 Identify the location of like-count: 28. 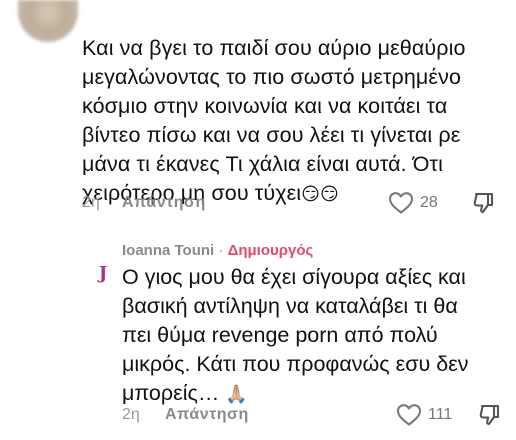
(429, 202).